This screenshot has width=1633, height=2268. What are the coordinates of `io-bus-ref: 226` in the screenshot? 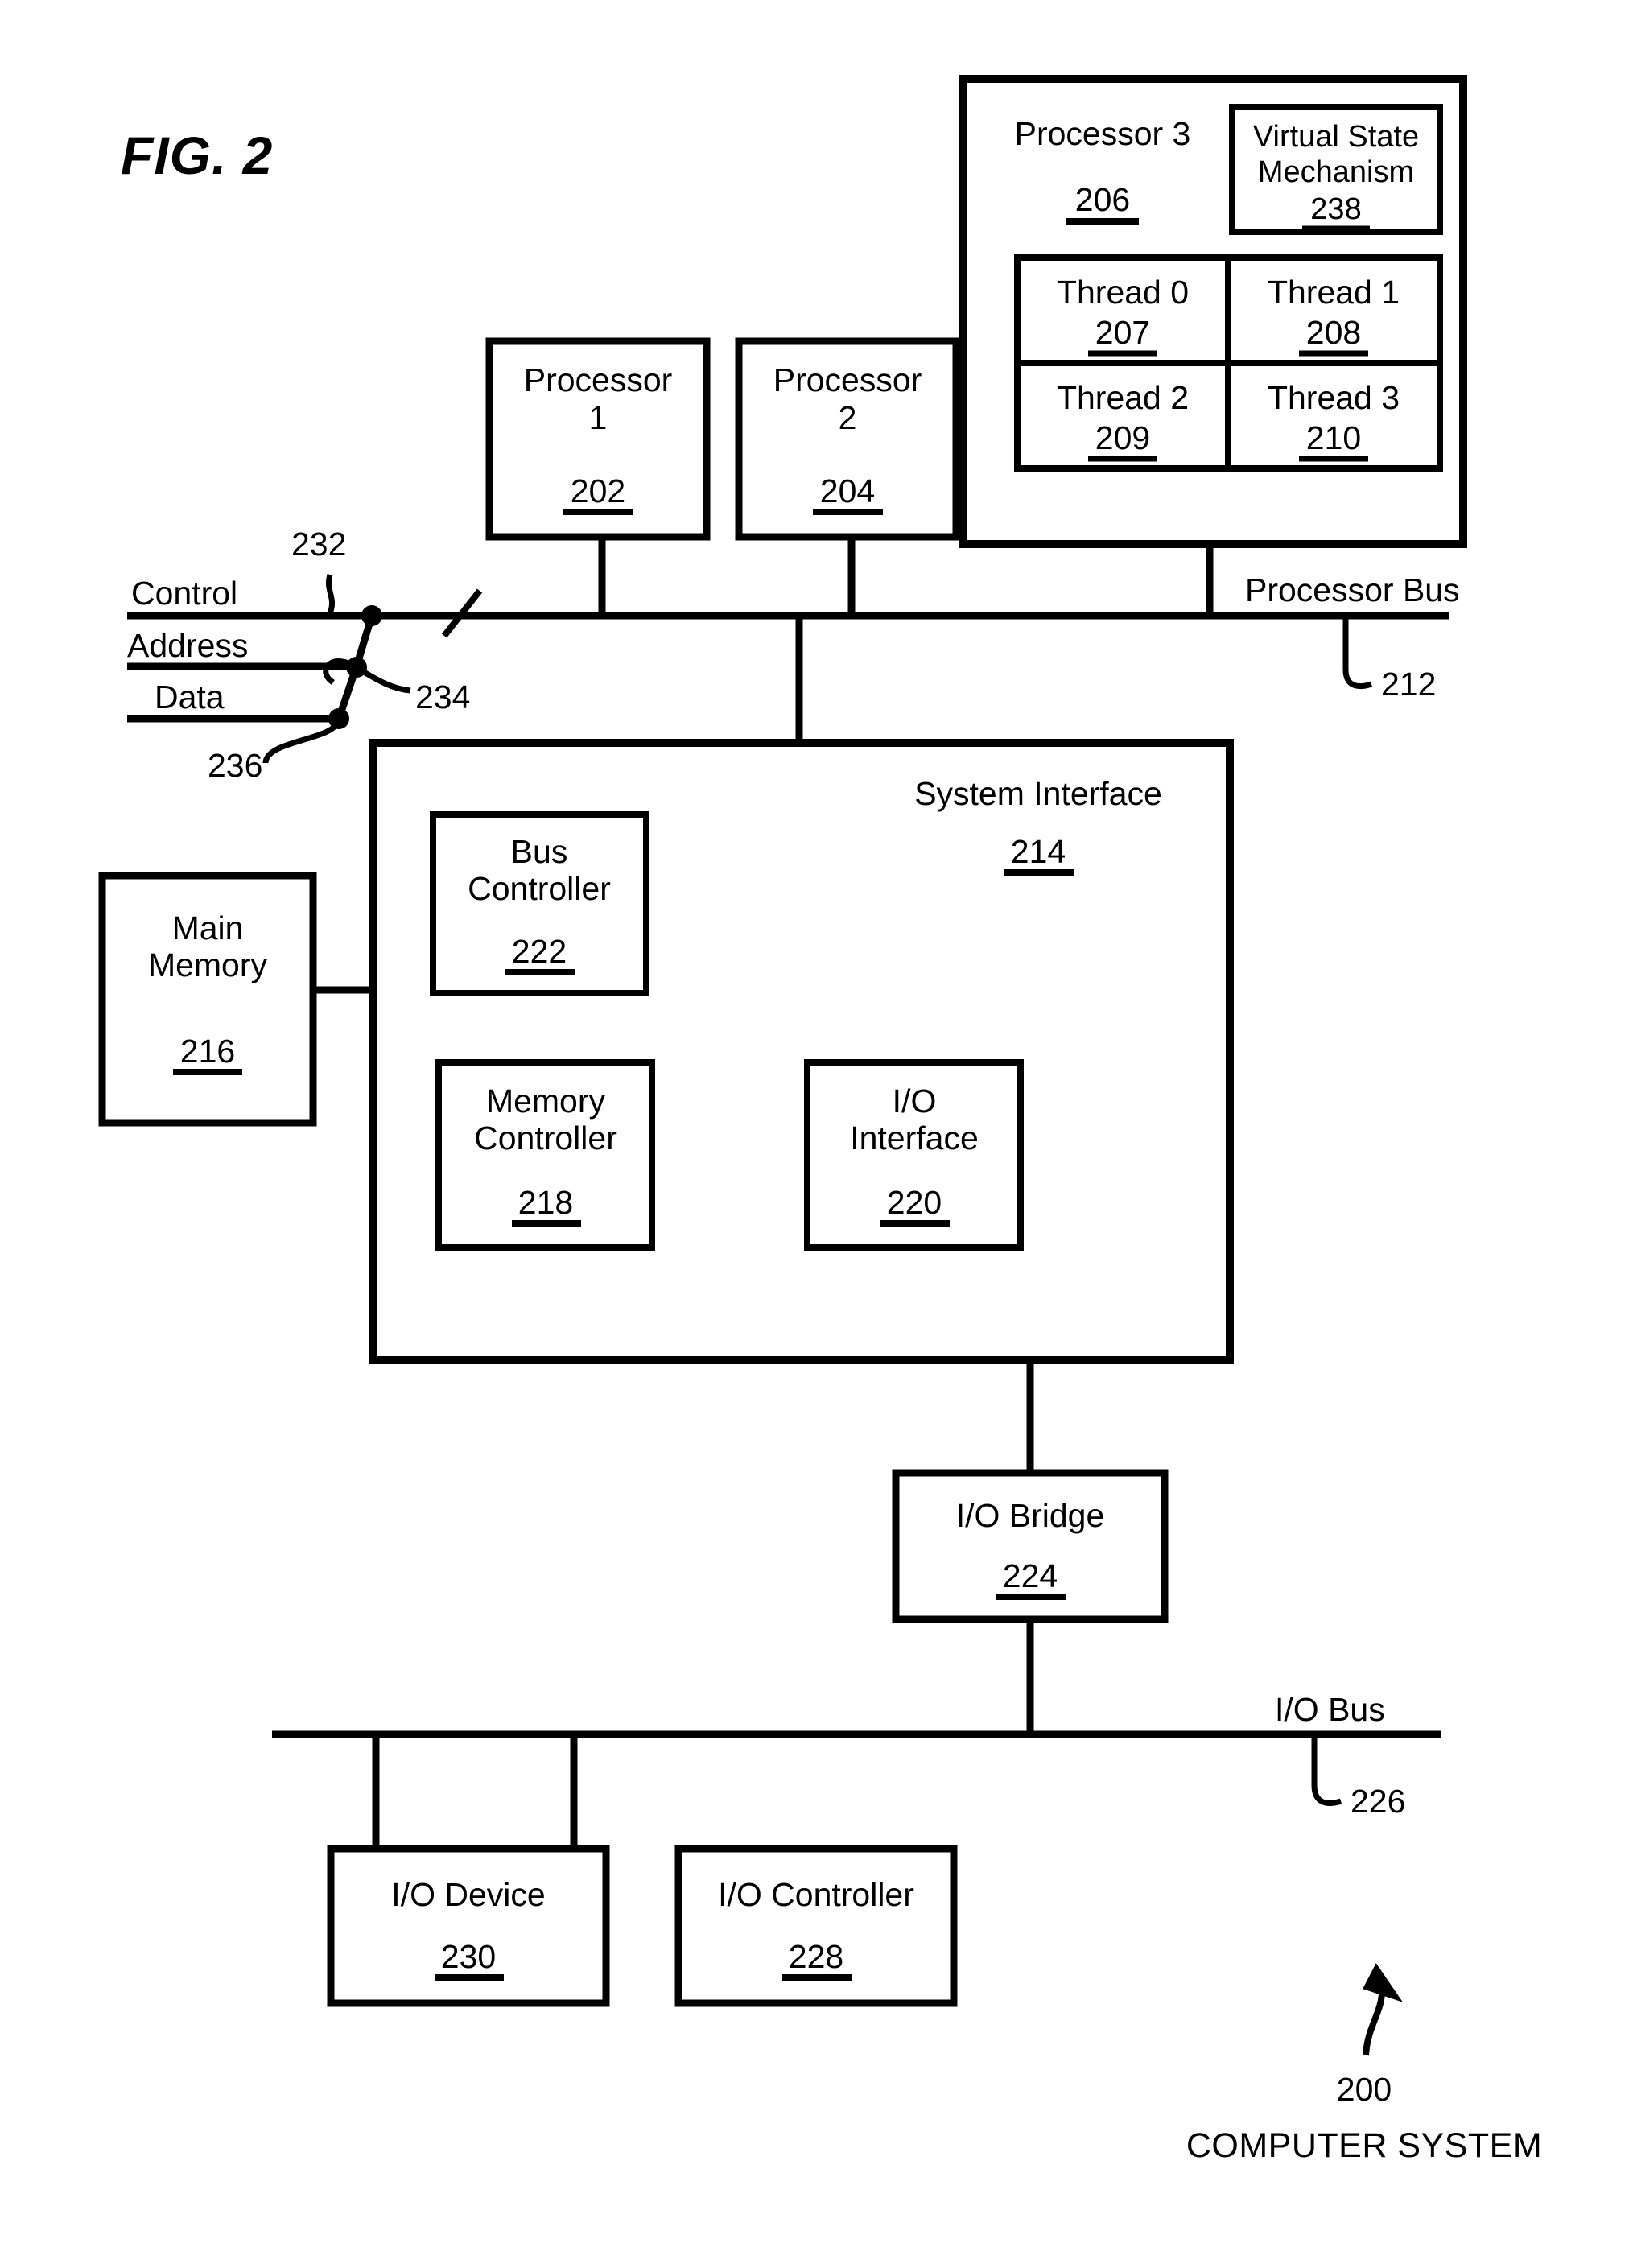 It's located at (1378, 1802).